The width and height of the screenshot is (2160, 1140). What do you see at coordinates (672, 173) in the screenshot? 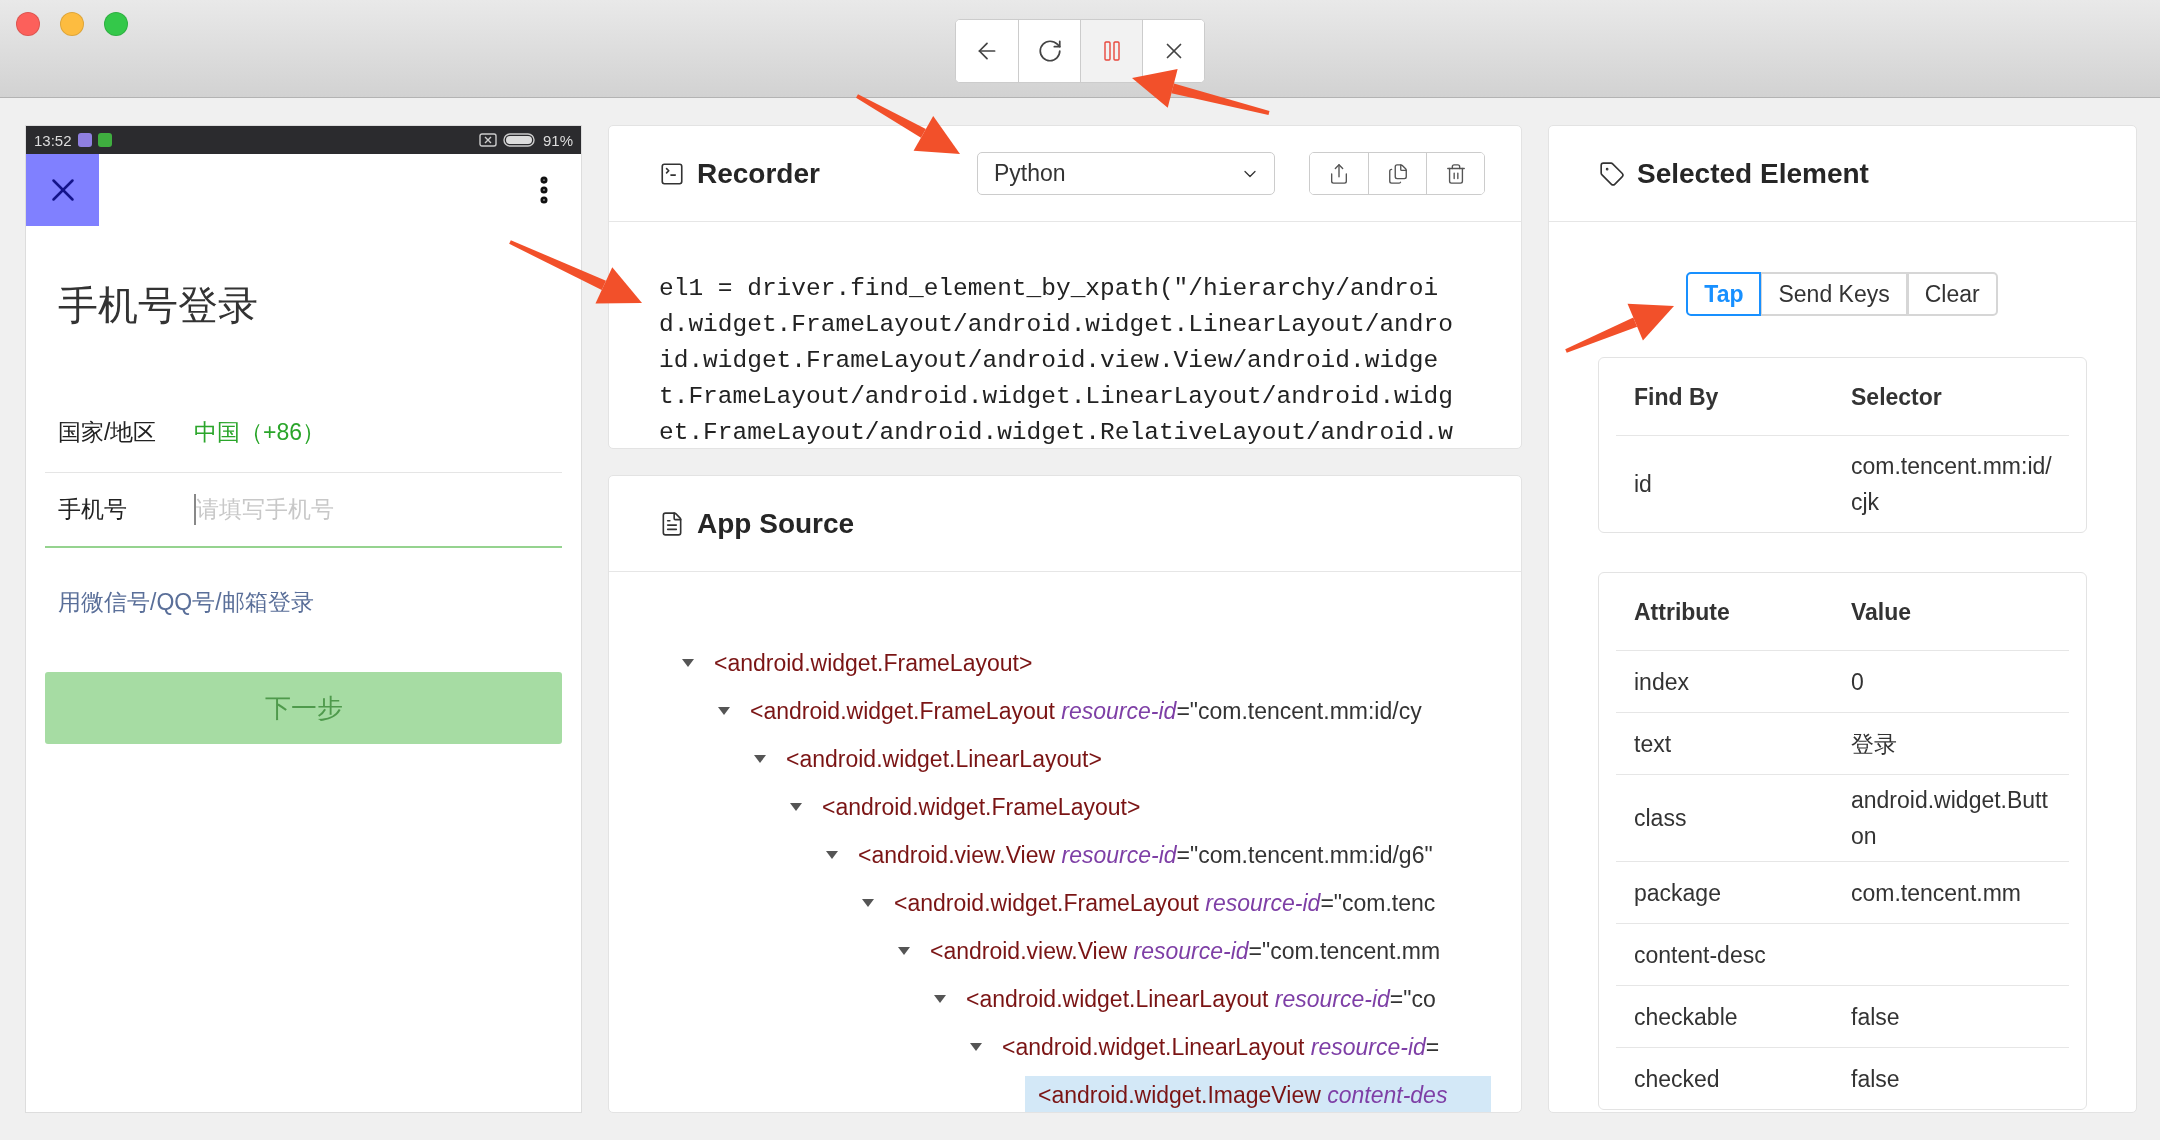
I see `terminal-icon` at bounding box center [672, 173].